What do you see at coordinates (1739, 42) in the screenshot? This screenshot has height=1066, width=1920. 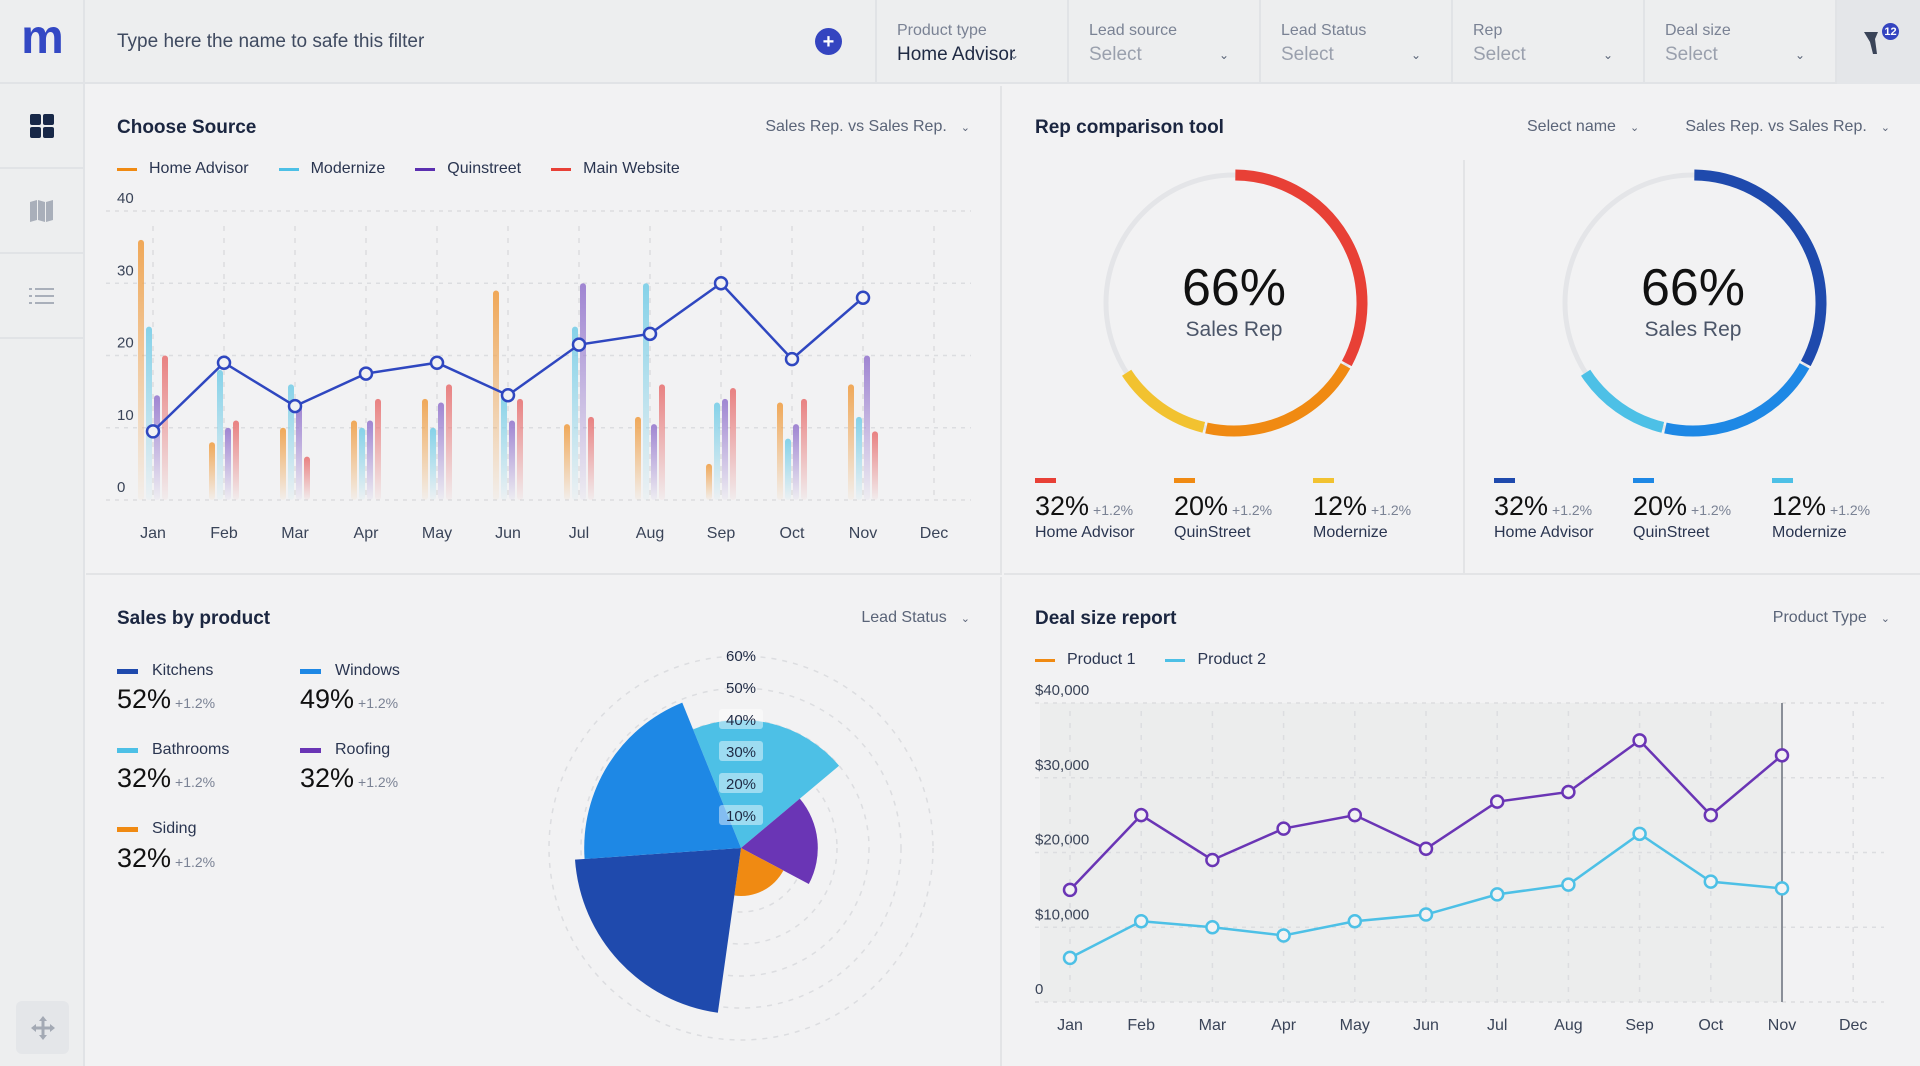 I see `filter-deal-size: Deal size Select ⌄` at bounding box center [1739, 42].